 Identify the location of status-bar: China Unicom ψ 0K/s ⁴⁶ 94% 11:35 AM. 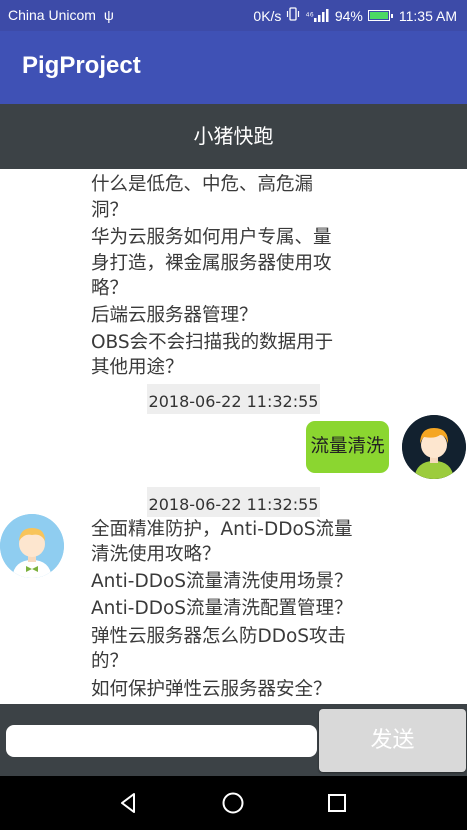
(233, 15).